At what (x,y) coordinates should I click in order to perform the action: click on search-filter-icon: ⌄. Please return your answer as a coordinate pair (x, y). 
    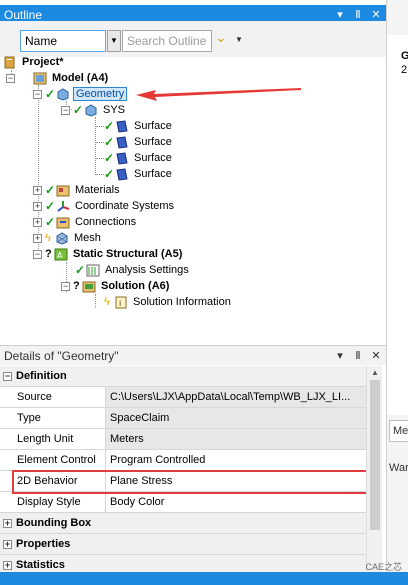
    Looking at the image, I should click on (221, 37).